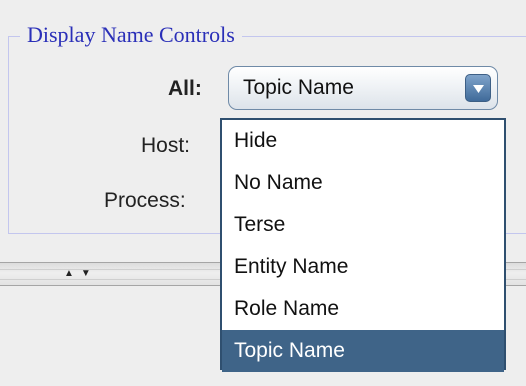 The image size is (526, 386). What do you see at coordinates (363, 309) in the screenshot?
I see `dropdown-item-role-name: Role Name` at bounding box center [363, 309].